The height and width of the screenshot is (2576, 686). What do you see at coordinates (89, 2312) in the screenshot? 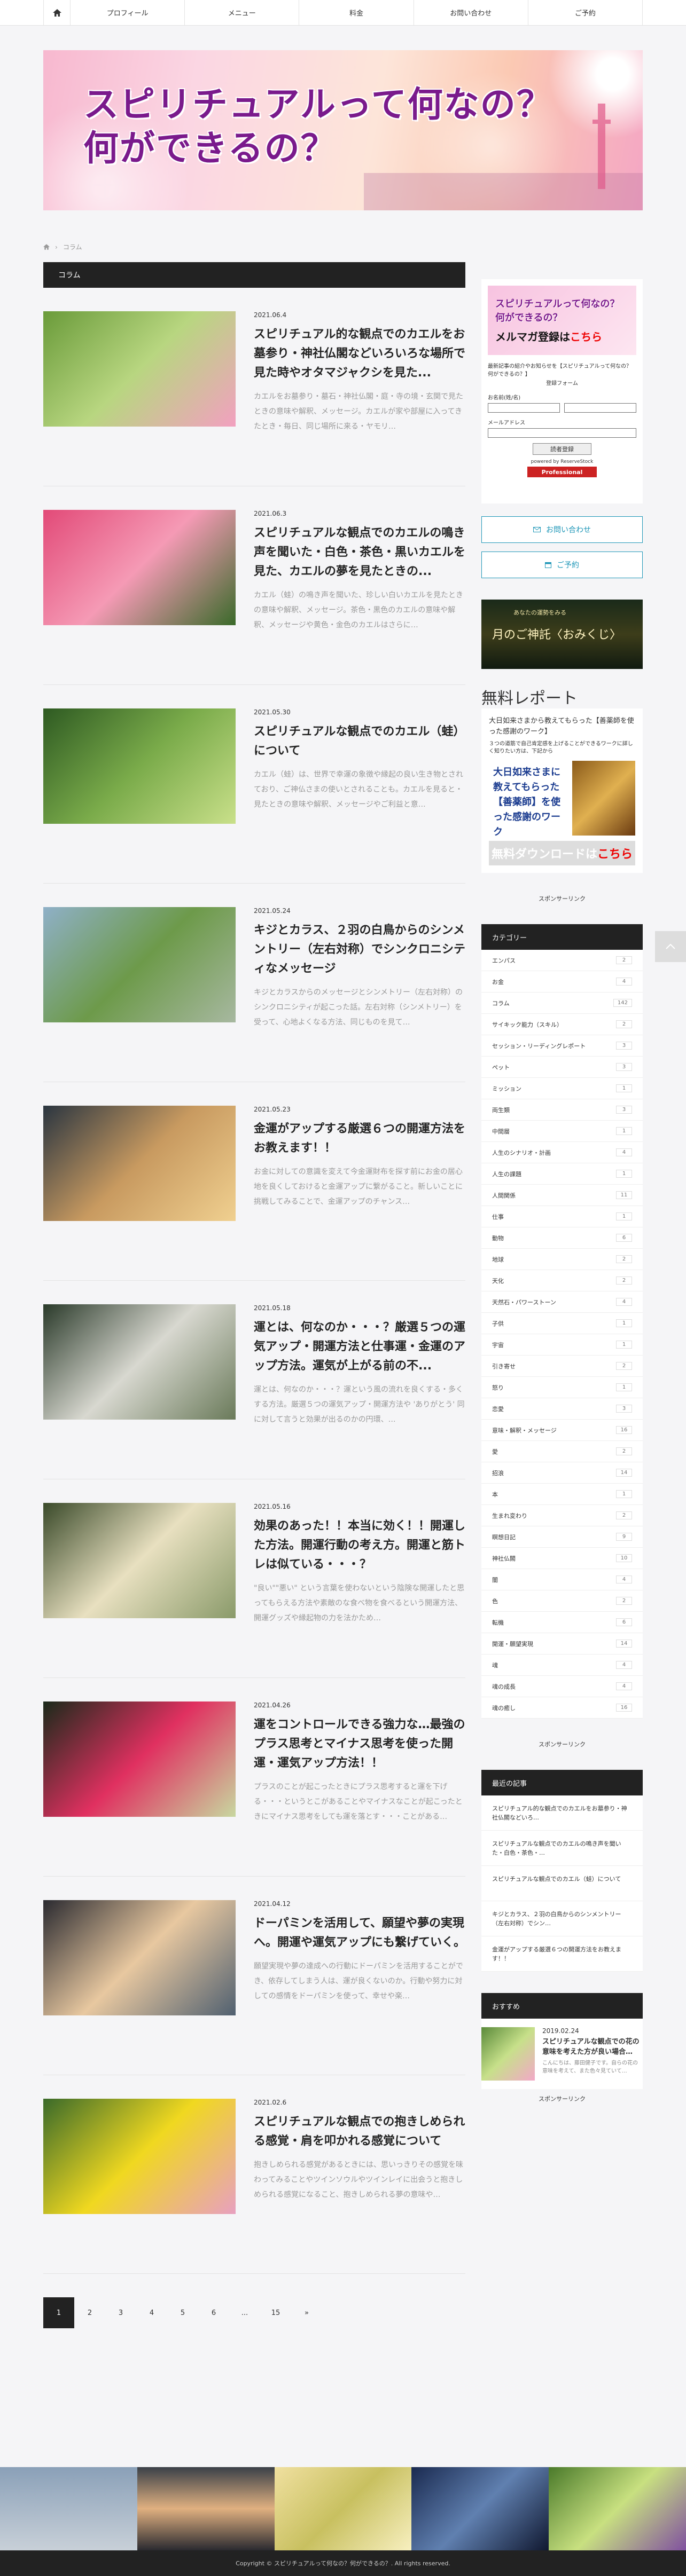
I see `page-link: 2` at bounding box center [89, 2312].